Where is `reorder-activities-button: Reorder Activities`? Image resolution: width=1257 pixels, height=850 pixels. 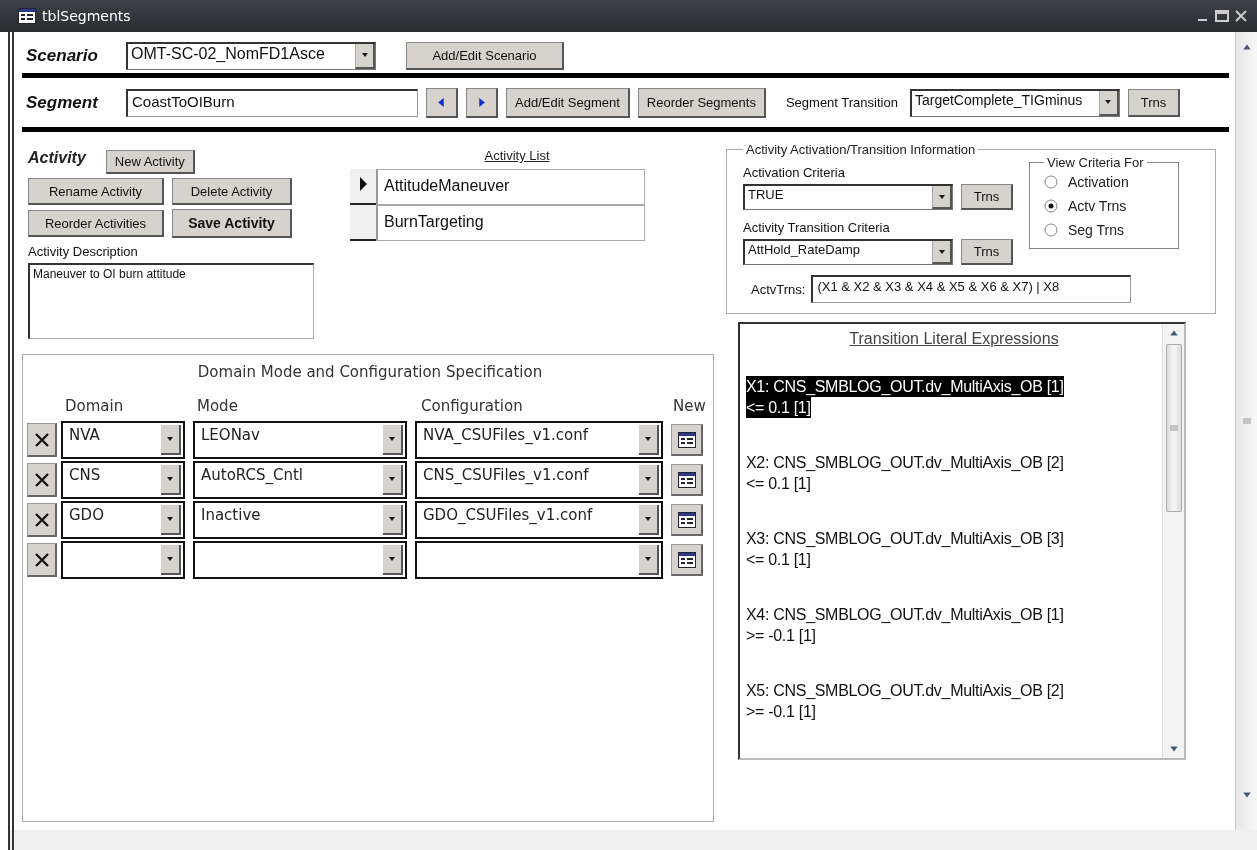 reorder-activities-button: Reorder Activities is located at coordinates (96, 223).